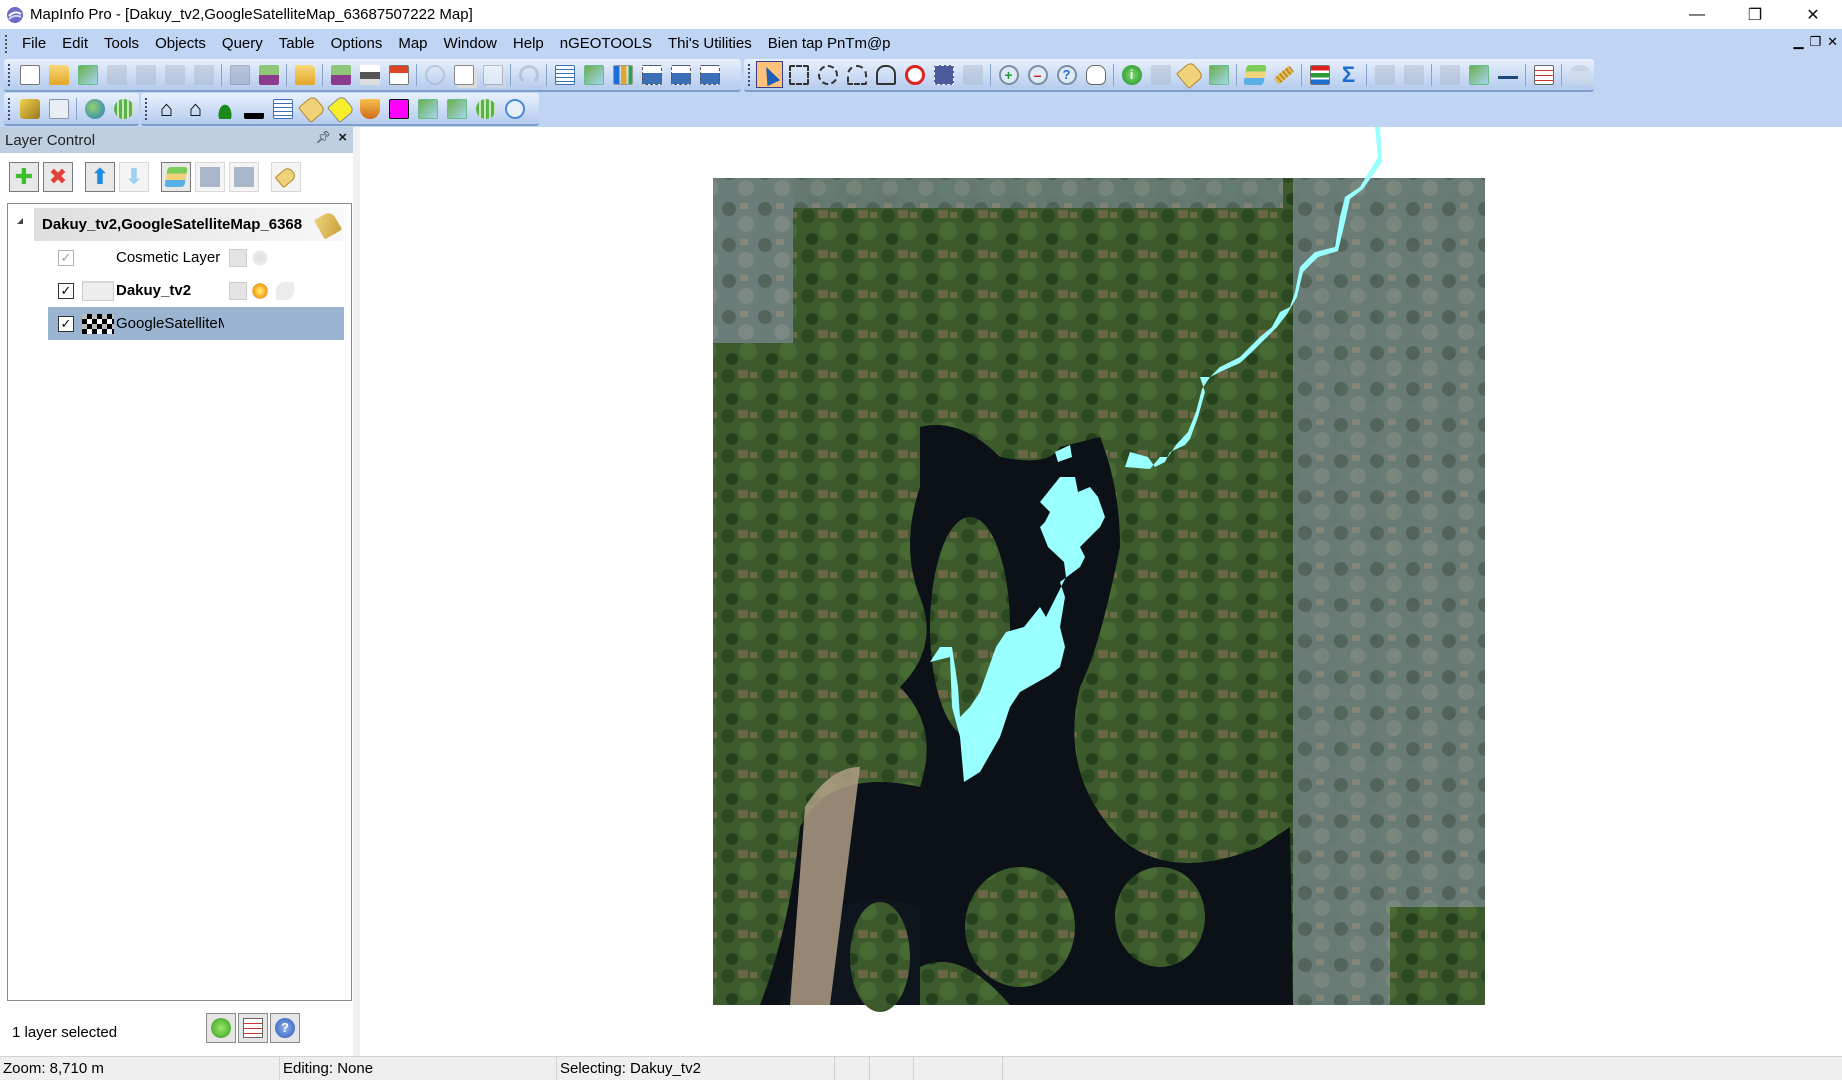 This screenshot has height=1080, width=1842. I want to click on restore-button: ❐, so click(1755, 14).